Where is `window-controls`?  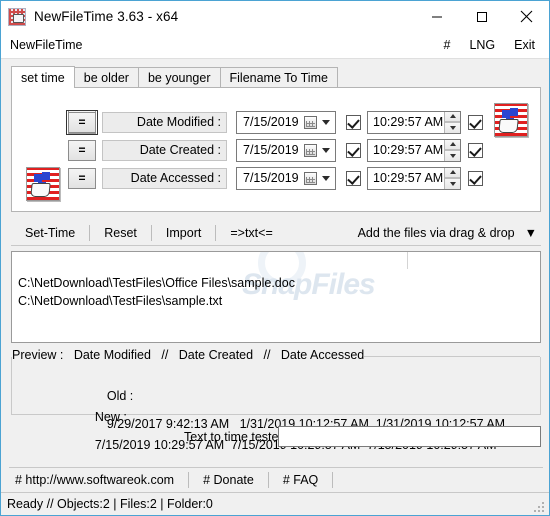
window-controls is located at coordinates (481, 16).